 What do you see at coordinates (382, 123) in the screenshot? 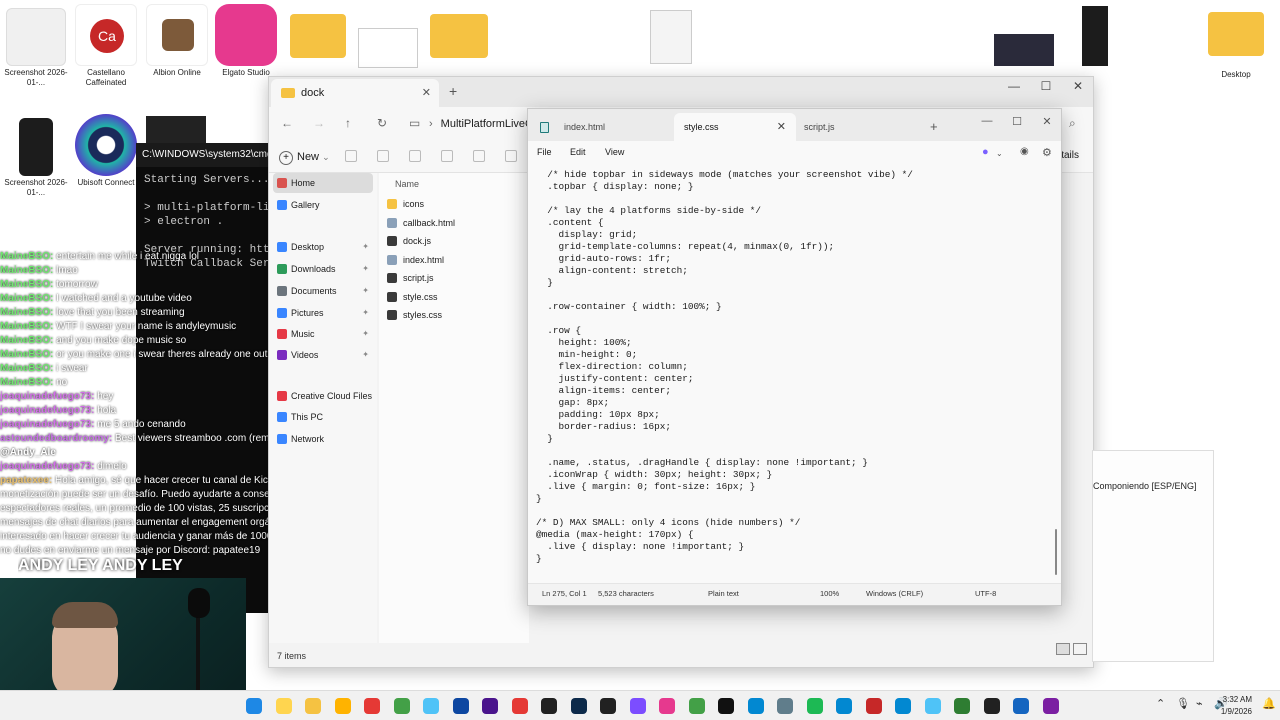
I see `refresh-icon: ↻` at bounding box center [382, 123].